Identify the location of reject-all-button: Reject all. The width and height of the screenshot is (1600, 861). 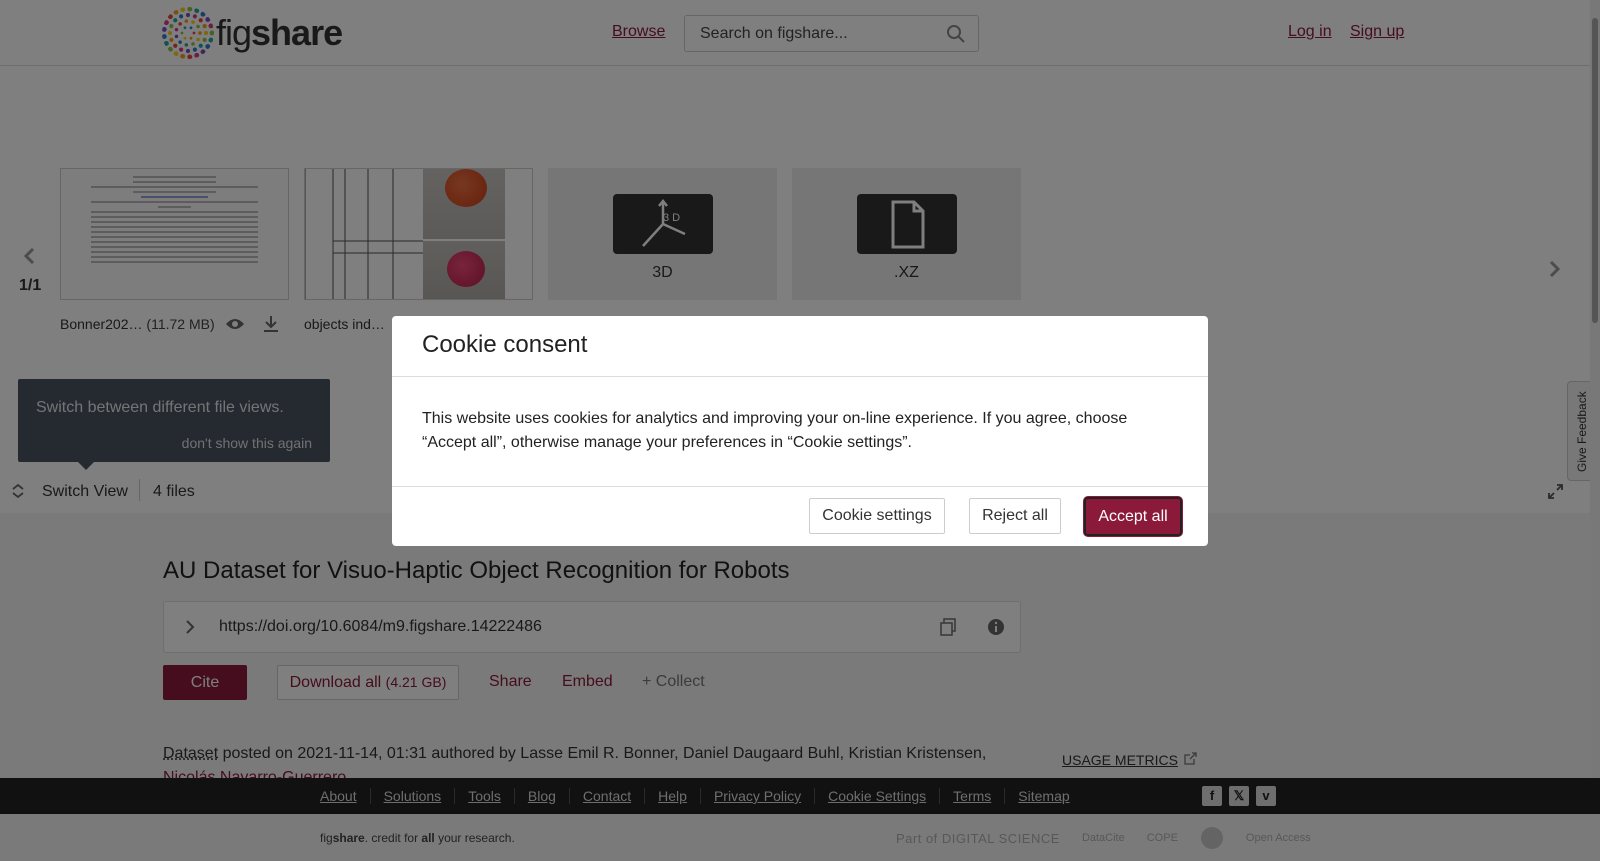
(1015, 516).